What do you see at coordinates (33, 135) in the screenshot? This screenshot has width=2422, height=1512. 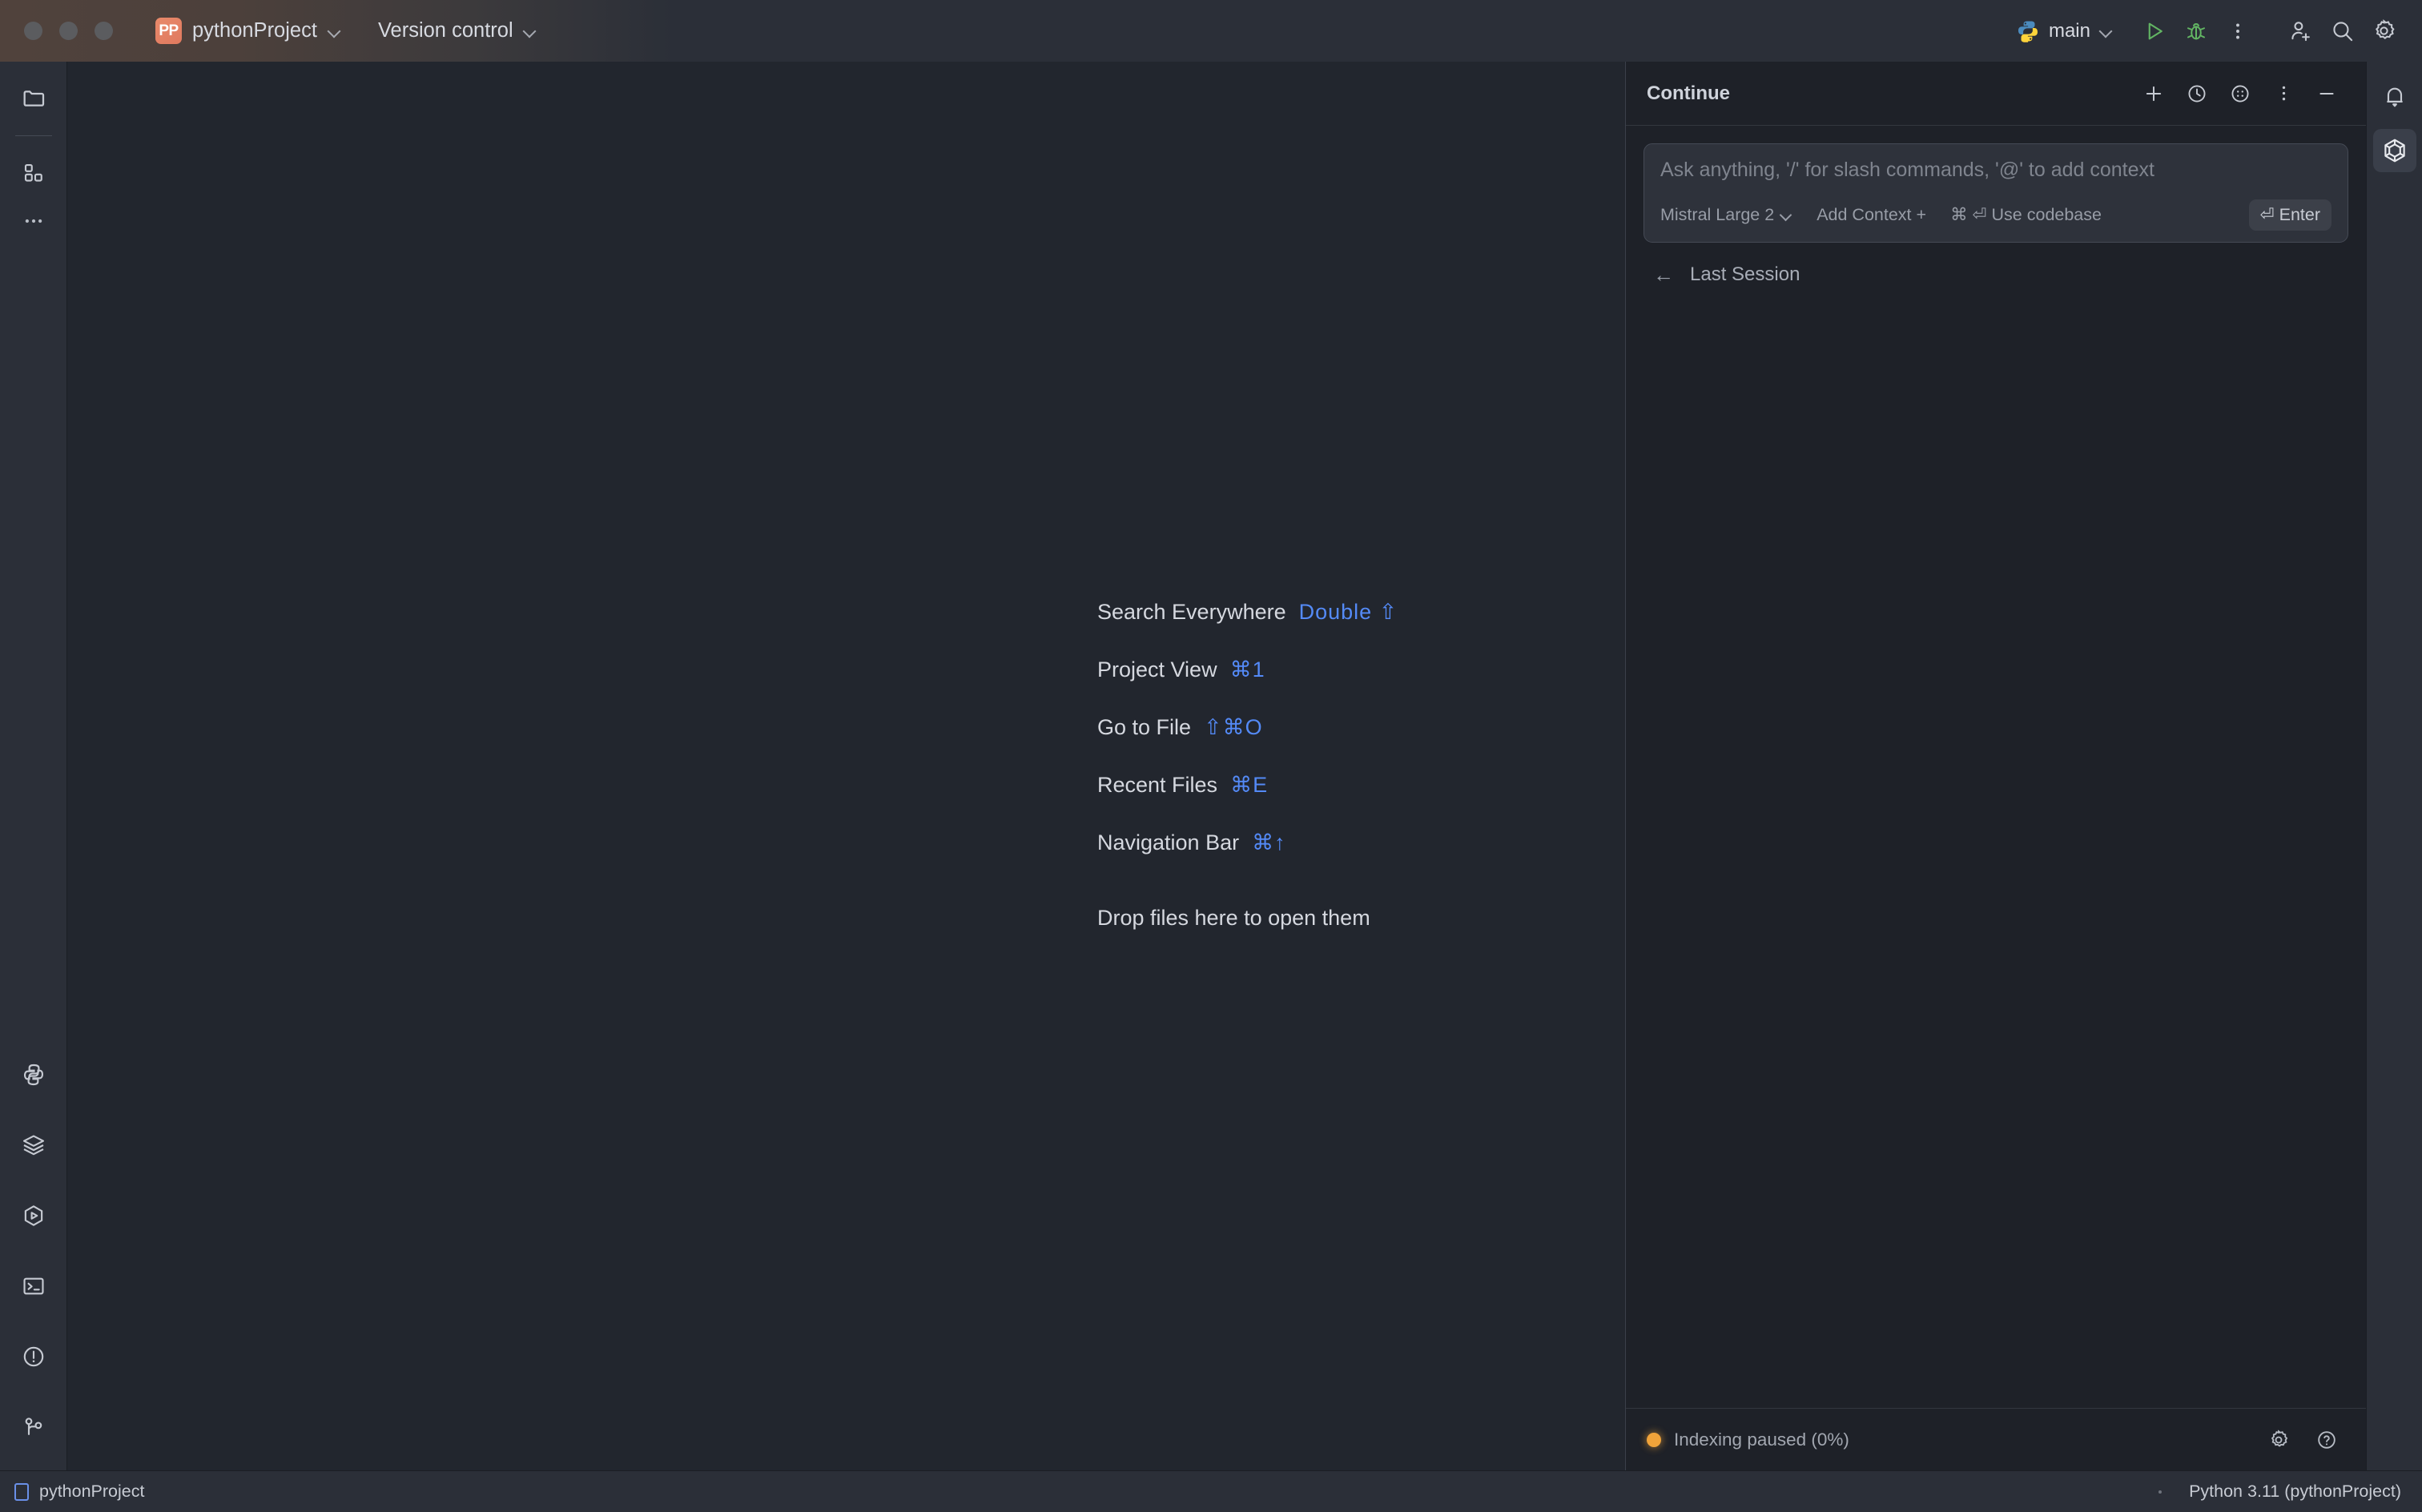 I see `divider` at bounding box center [33, 135].